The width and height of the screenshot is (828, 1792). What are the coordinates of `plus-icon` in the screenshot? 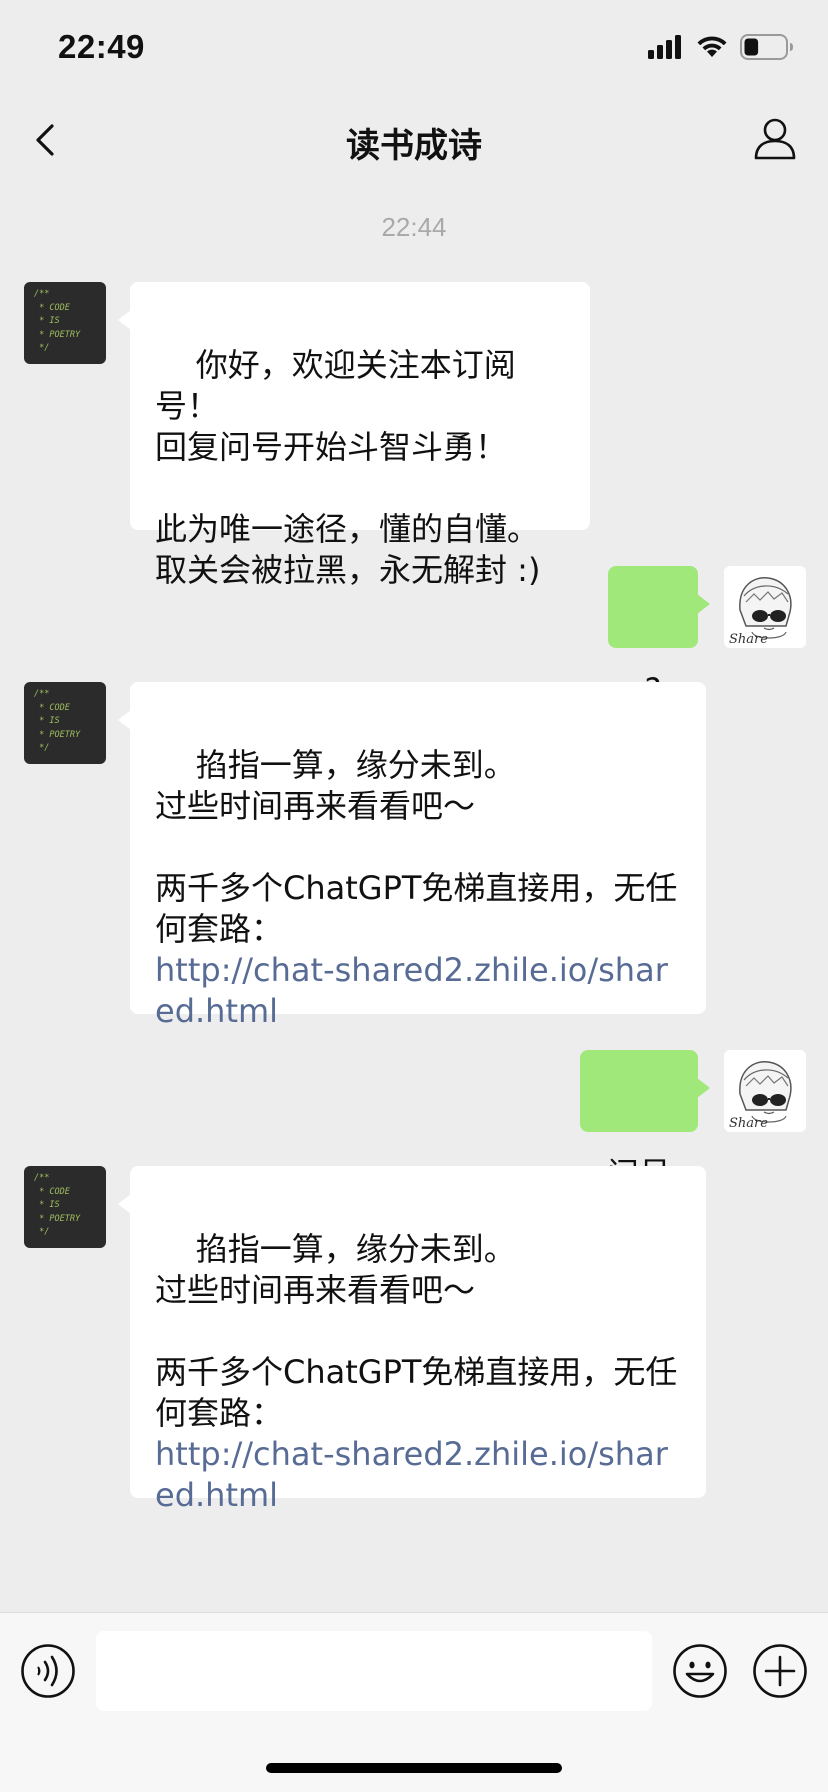 It's located at (780, 1671).